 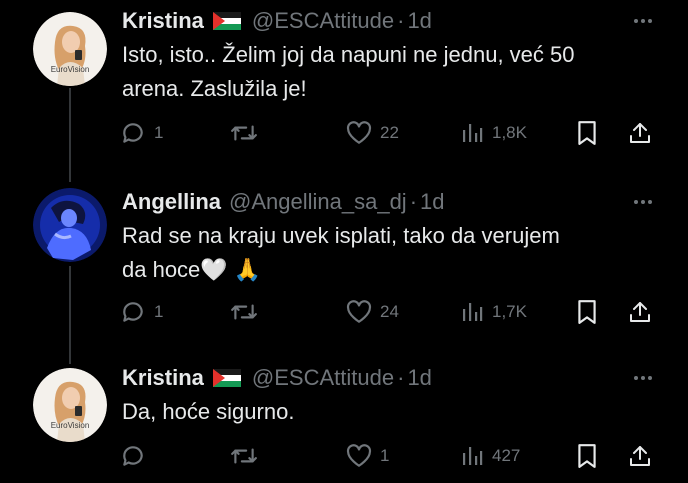 I want to click on reply-button, so click(x=137, y=456).